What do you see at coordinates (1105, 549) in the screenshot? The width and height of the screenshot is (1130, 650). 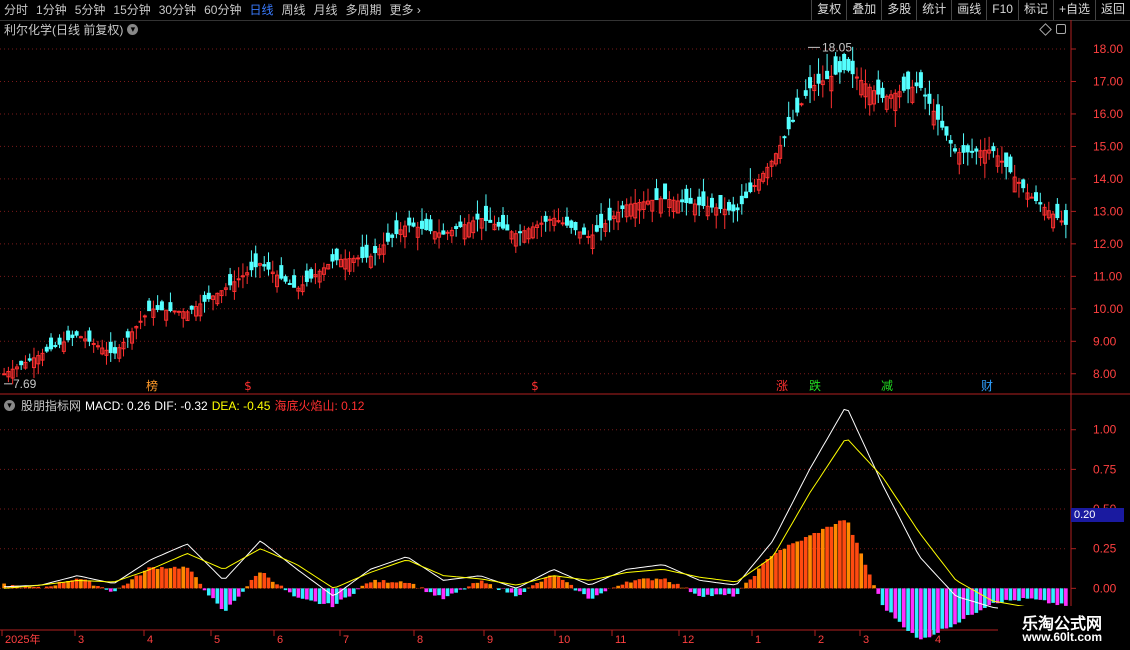 I see `macd-tick-label: 0.25` at bounding box center [1105, 549].